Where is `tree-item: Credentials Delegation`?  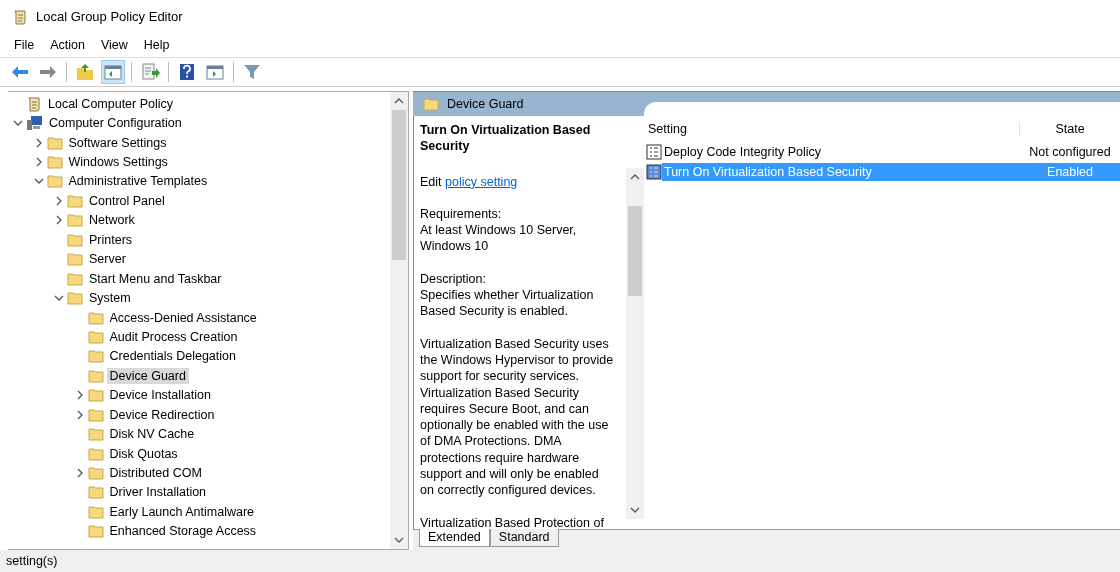 tree-item: Credentials Delegation is located at coordinates (172, 356).